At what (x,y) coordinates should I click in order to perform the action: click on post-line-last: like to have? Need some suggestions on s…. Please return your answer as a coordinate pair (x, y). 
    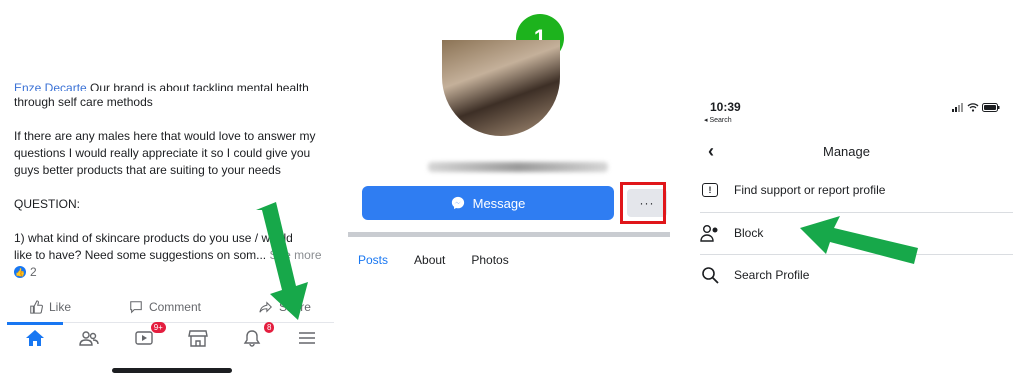
    Looking at the image, I should click on (168, 255).